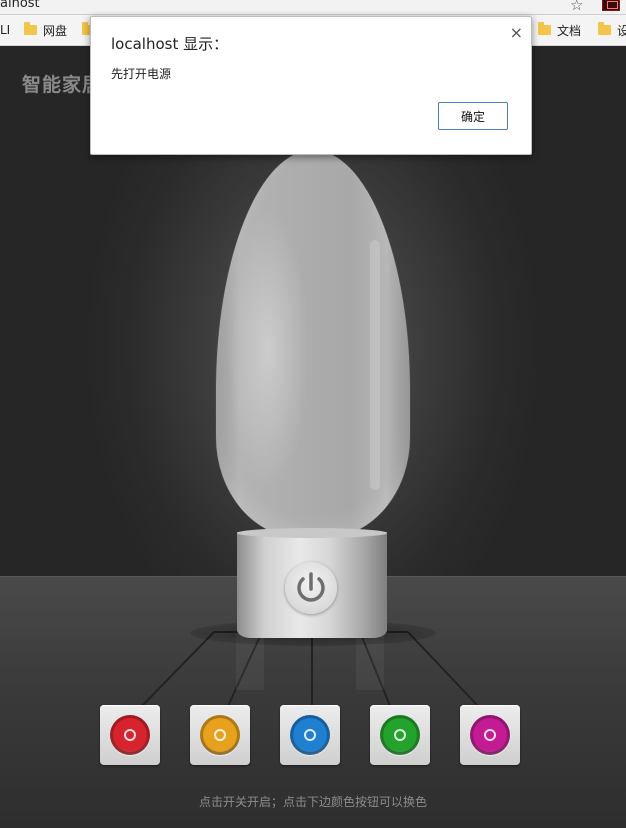 This screenshot has width=626, height=828. Describe the element at coordinates (55, 30) in the screenshot. I see `bookmark-label: 网盘` at that location.